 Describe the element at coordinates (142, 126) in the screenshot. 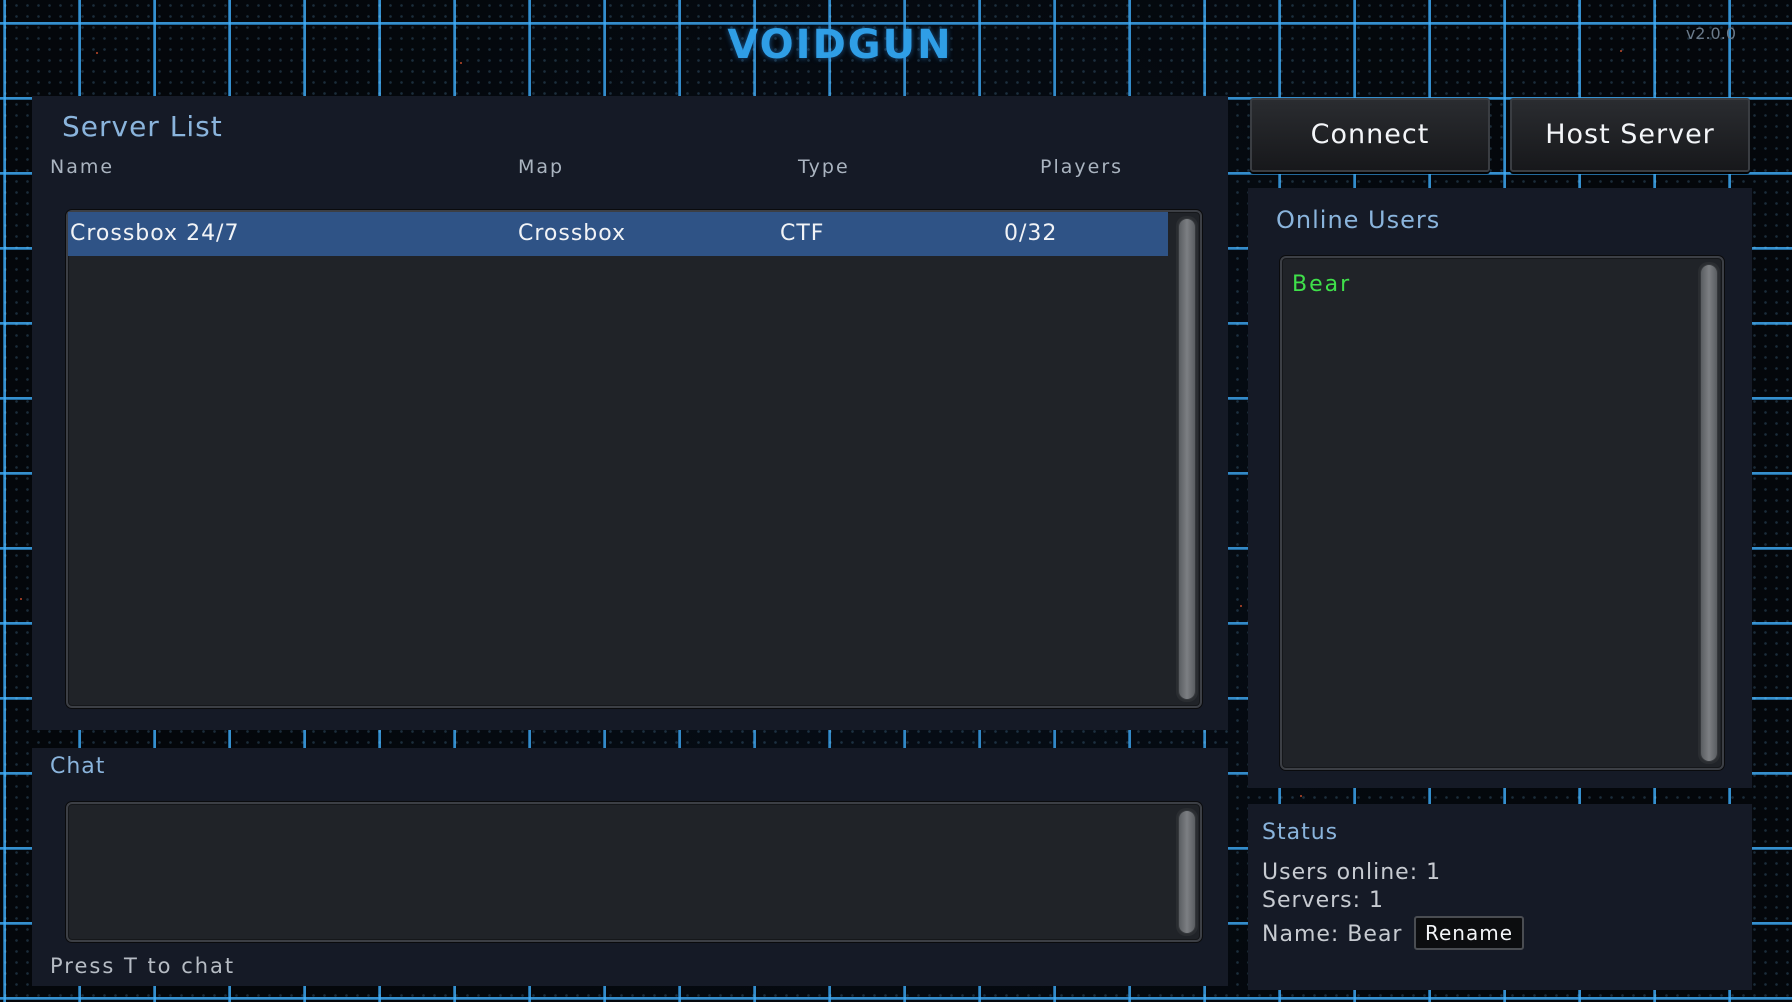

I see `server-list-title: Server List` at that location.